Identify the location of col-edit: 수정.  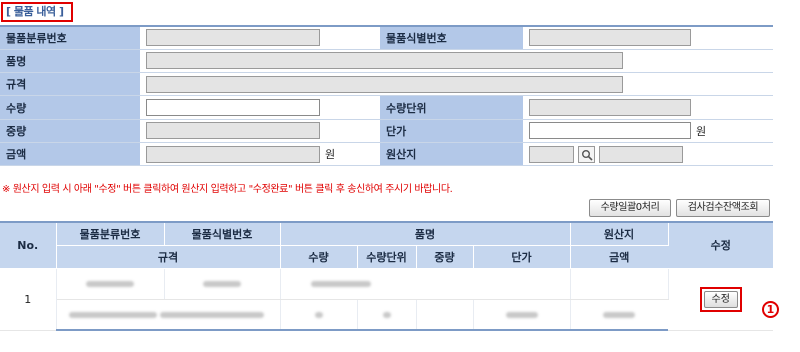
(720, 245).